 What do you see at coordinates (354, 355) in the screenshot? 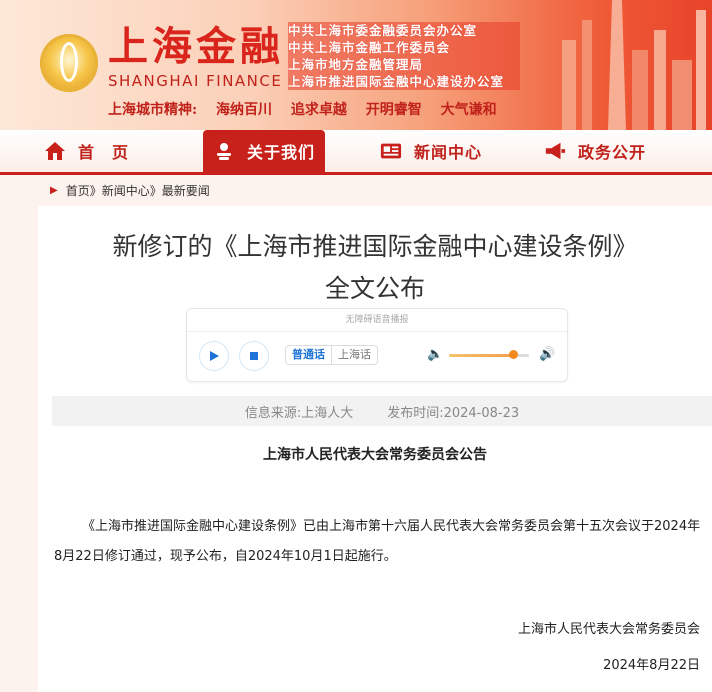
I see `lang-shanghainese: 上海话` at bounding box center [354, 355].